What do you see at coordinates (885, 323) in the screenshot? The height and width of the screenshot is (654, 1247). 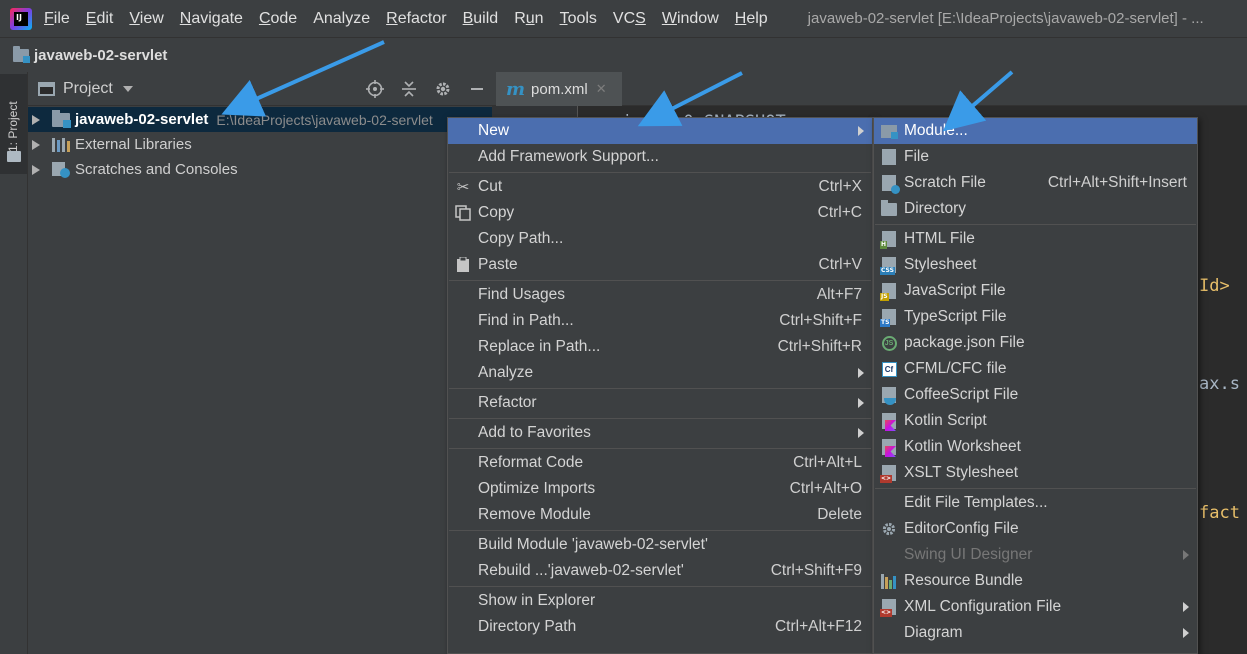 I see `file-type-badge: TS` at bounding box center [885, 323].